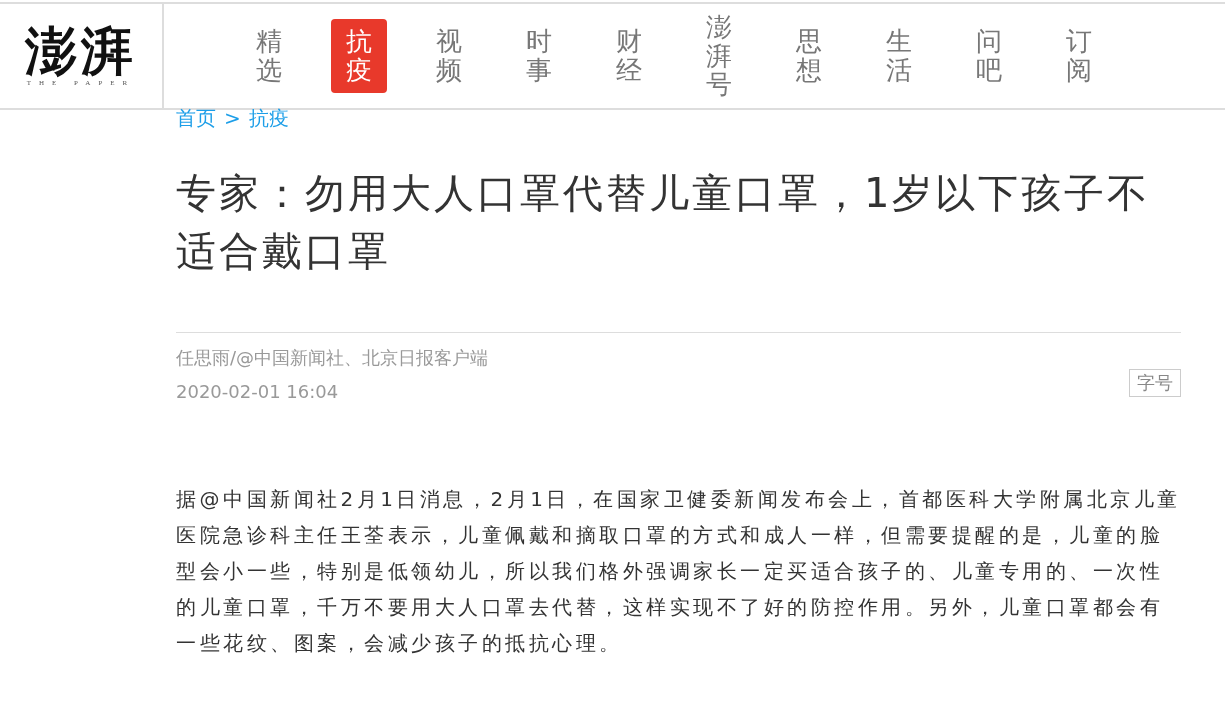  What do you see at coordinates (899, 56) in the screenshot?
I see `nav-tab: 生活` at bounding box center [899, 56].